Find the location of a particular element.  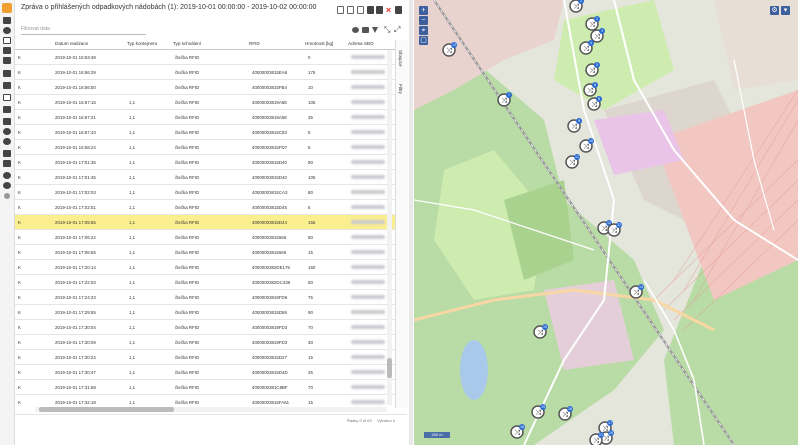

table-icon is located at coordinates (7, 121).